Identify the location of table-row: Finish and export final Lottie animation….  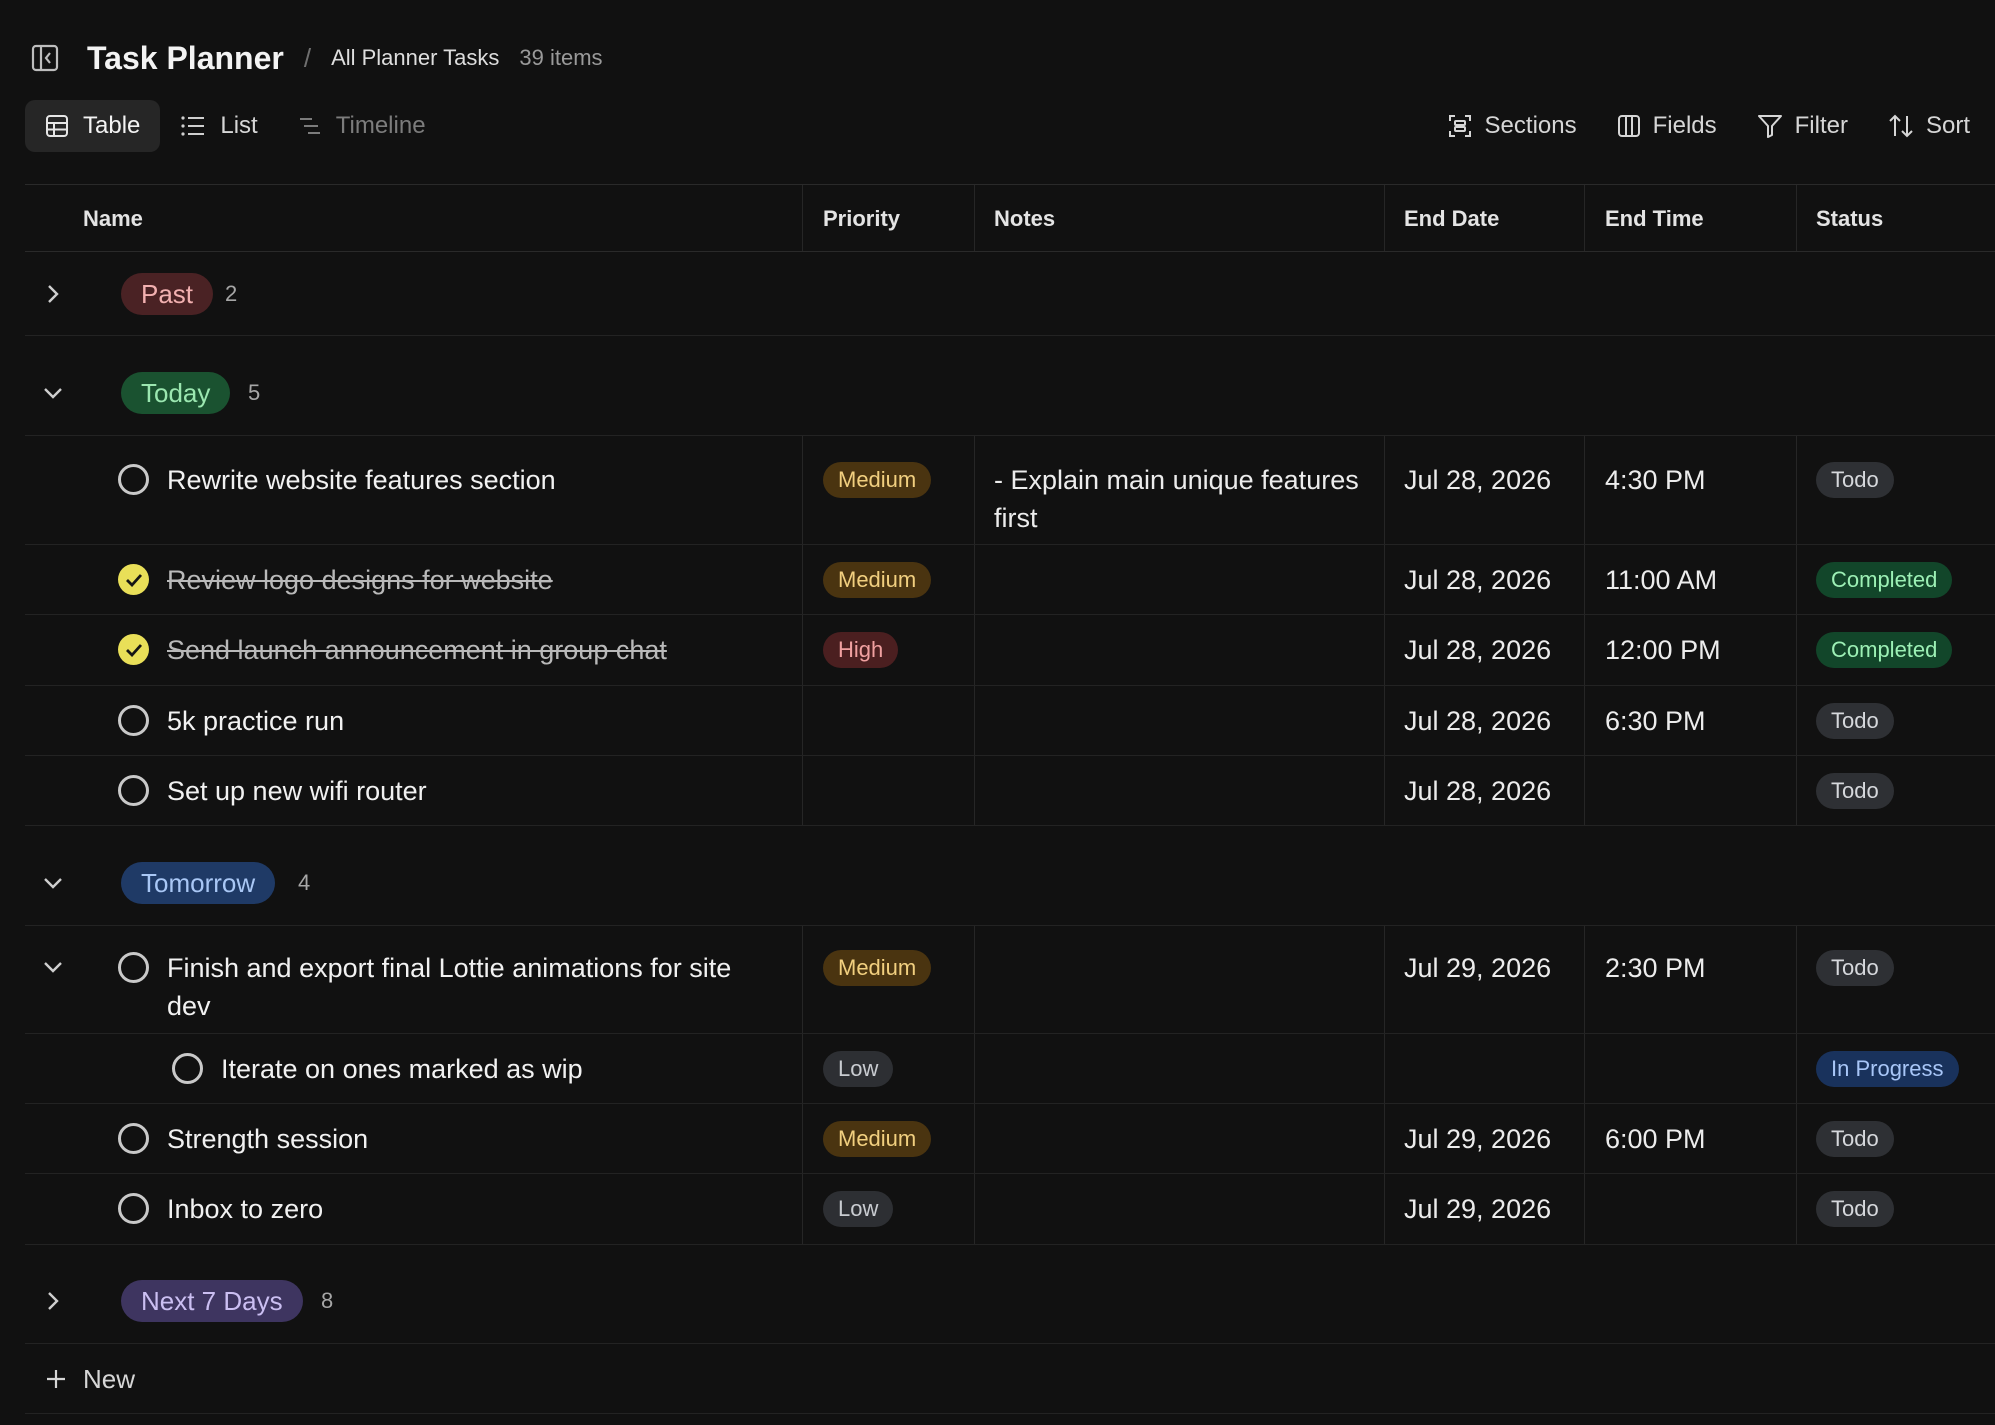
(1010, 980).